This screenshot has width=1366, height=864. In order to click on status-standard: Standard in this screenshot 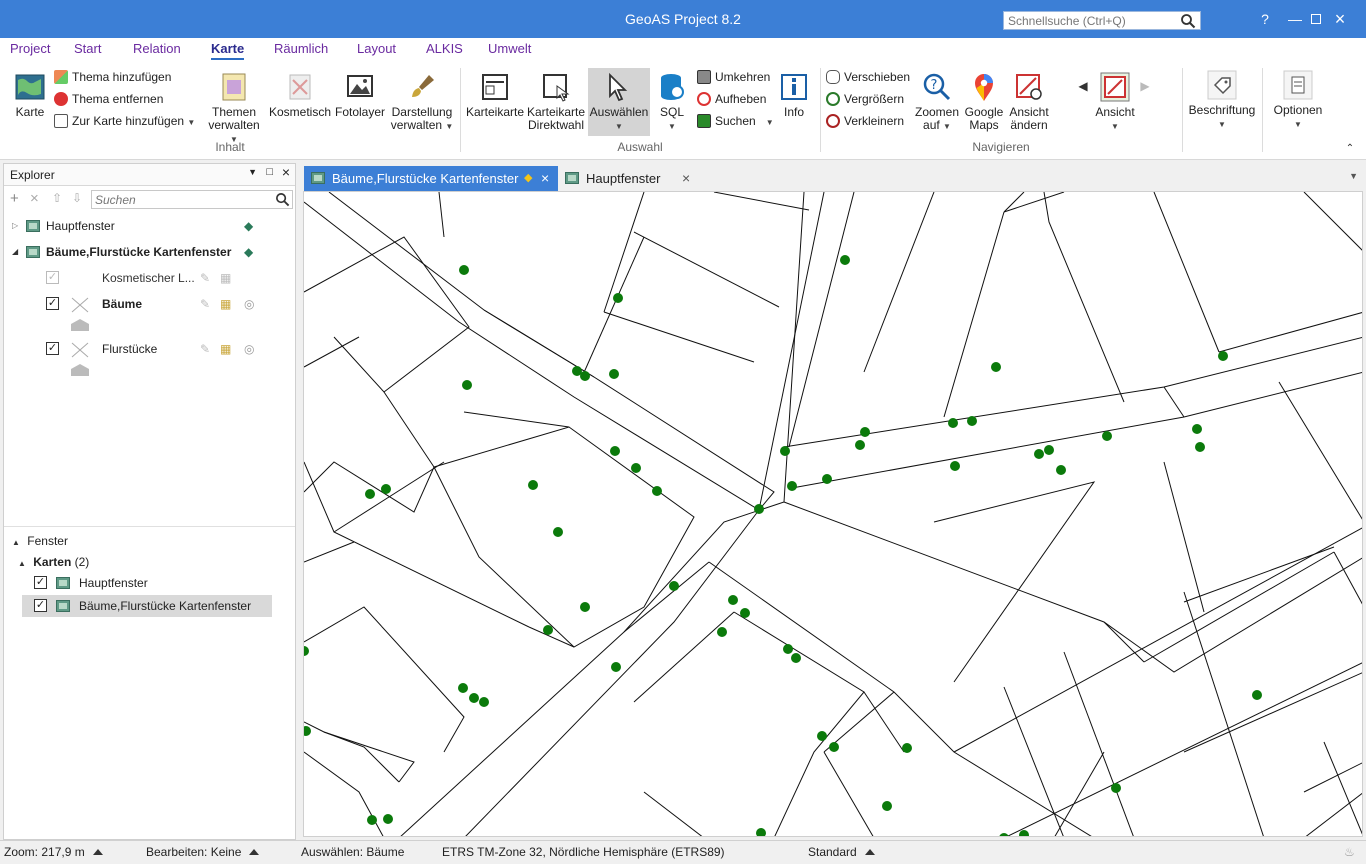, I will do `click(841, 852)`.